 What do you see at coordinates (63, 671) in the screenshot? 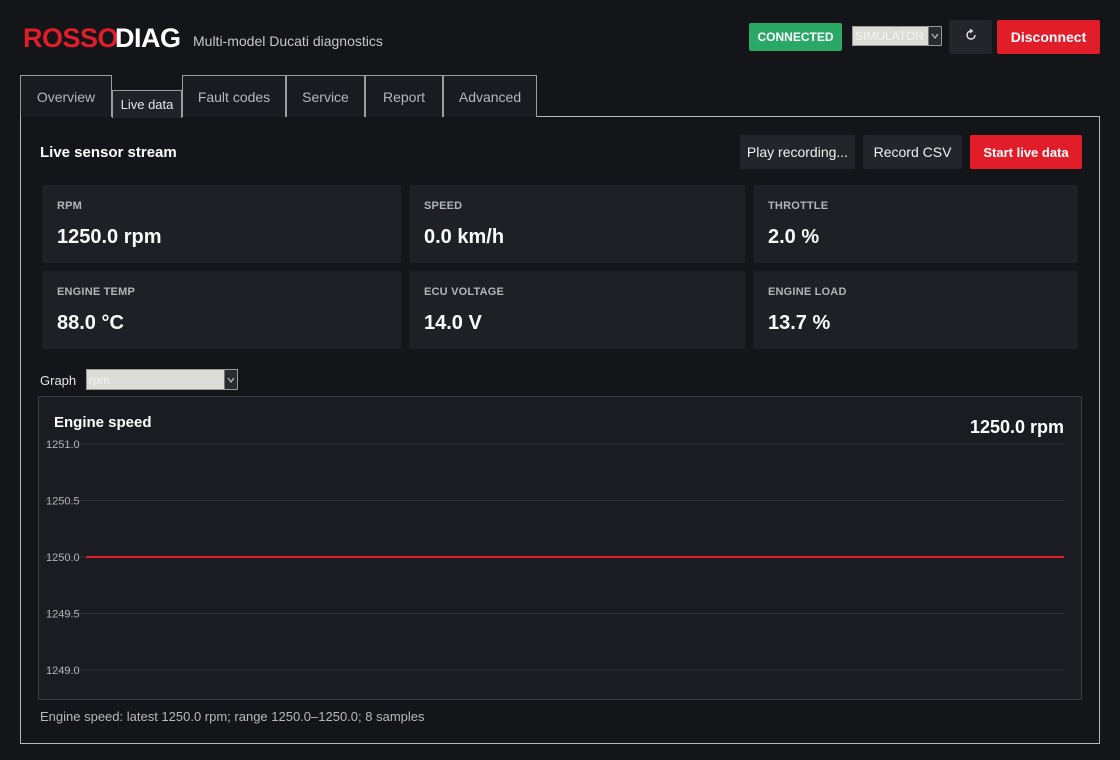
I see `y-tick-label: 1249.0` at bounding box center [63, 671].